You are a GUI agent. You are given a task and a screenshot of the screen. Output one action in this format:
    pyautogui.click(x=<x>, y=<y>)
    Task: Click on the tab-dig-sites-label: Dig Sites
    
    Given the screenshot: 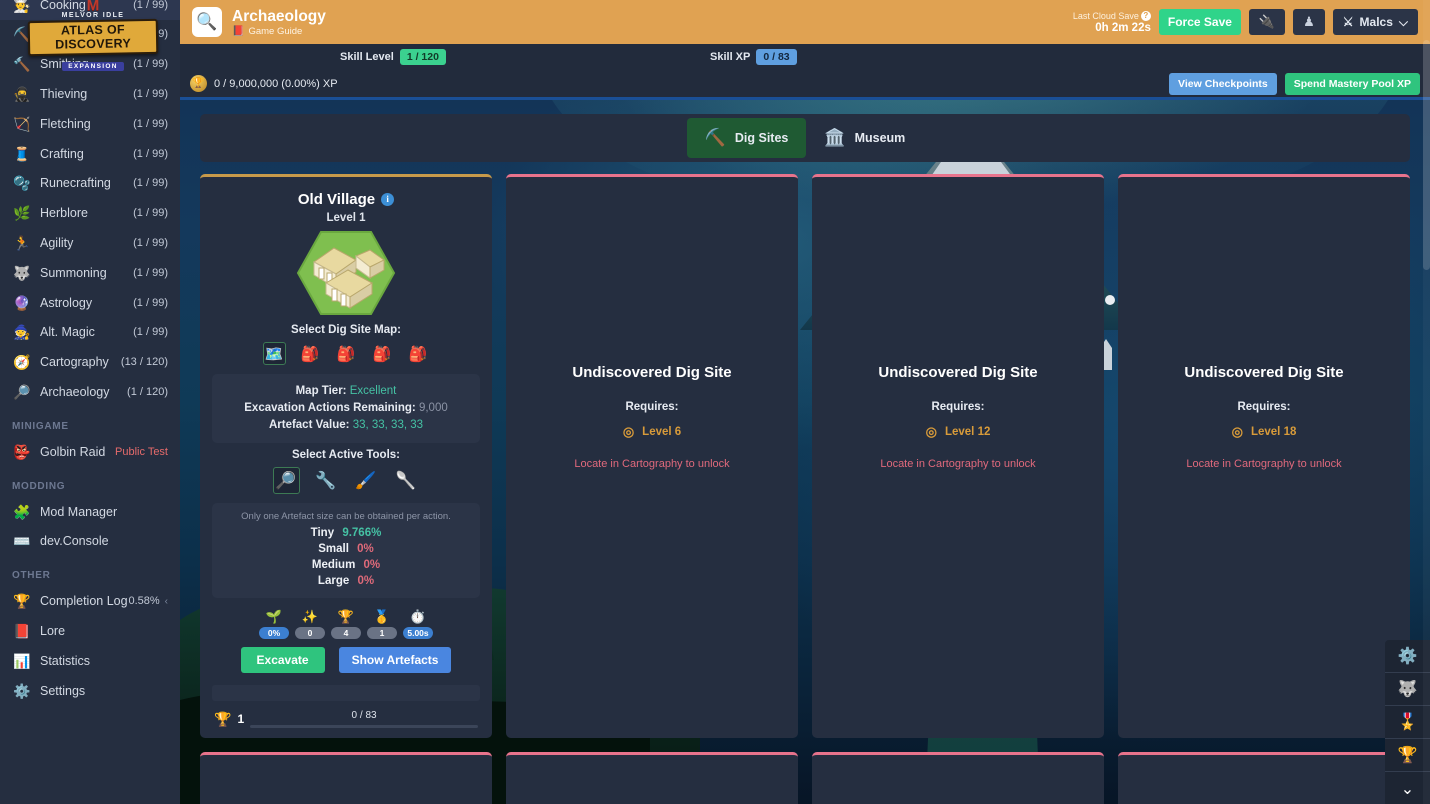 What is the action you would take?
    pyautogui.click(x=761, y=138)
    